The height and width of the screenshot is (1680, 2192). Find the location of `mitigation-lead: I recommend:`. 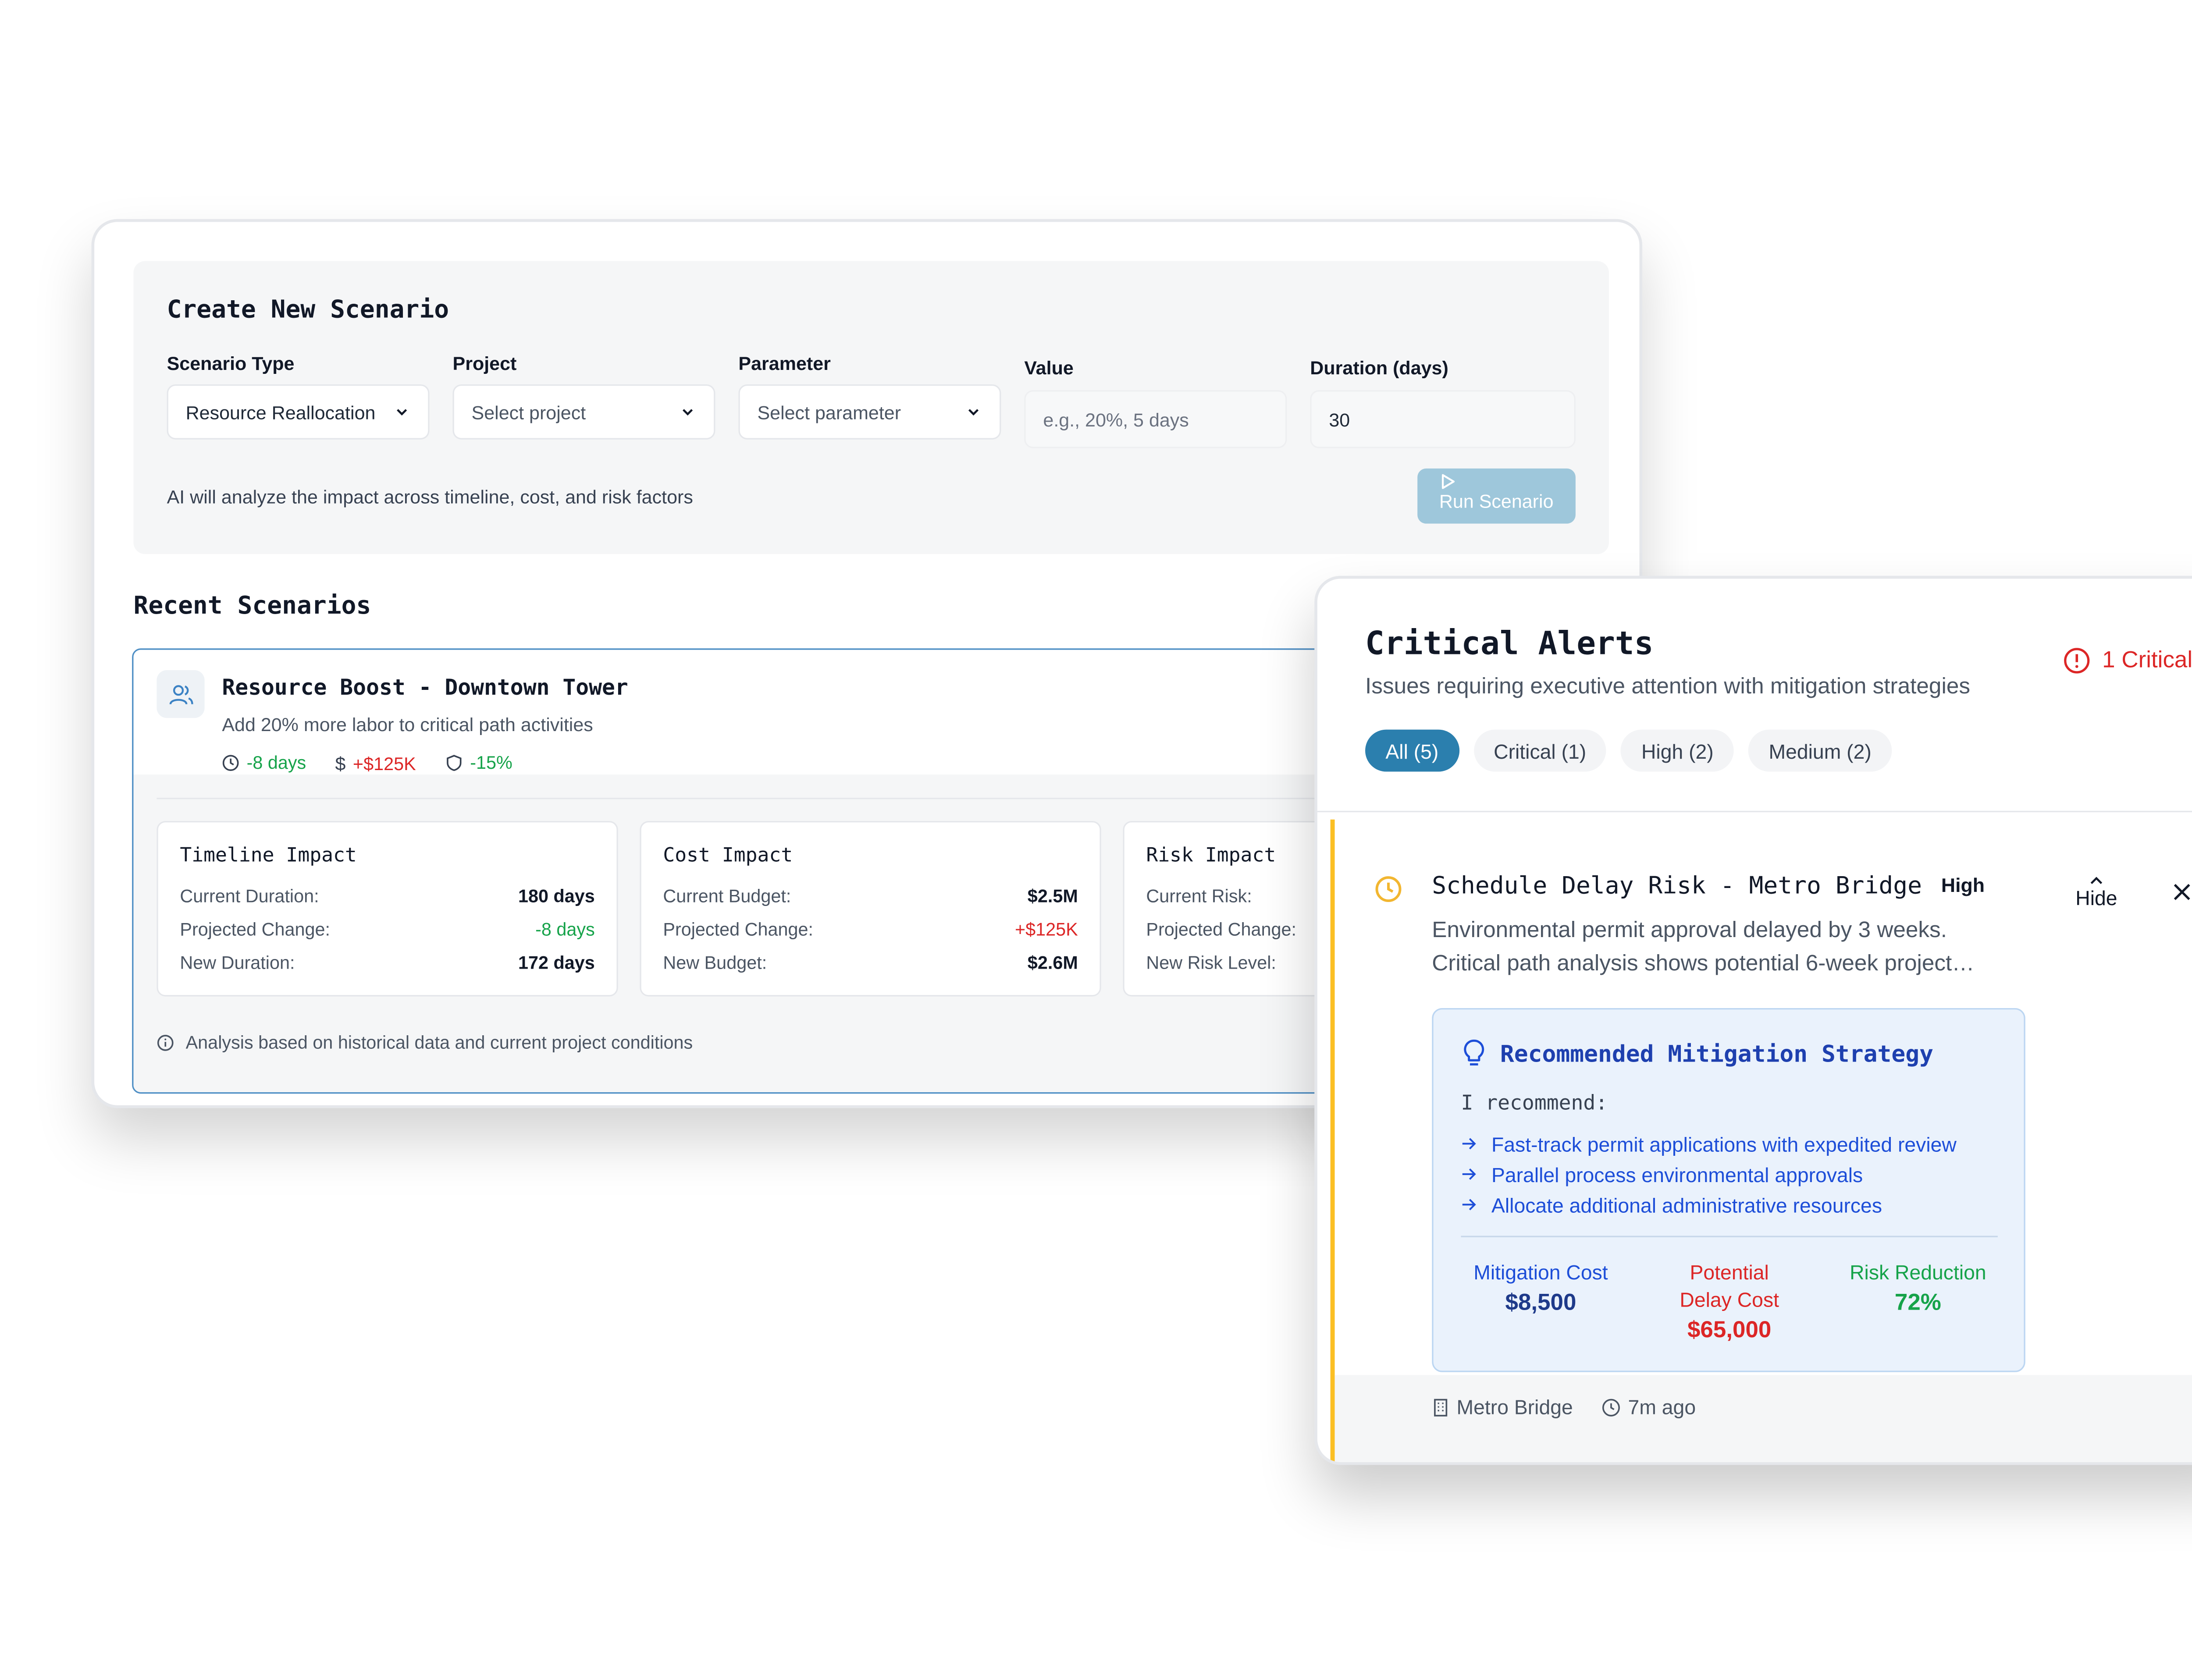

mitigation-lead: I recommend: is located at coordinates (1534, 1103).